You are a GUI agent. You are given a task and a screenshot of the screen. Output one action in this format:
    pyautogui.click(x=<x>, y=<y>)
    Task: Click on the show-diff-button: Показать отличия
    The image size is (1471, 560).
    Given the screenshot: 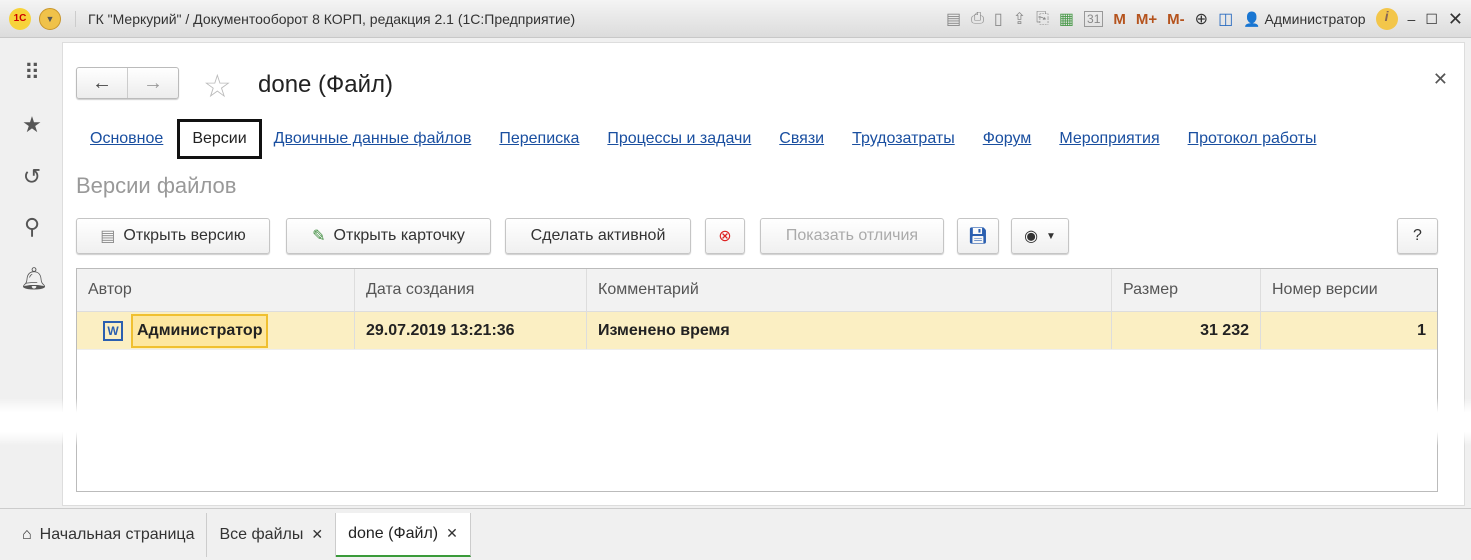 What is the action you would take?
    pyautogui.click(x=852, y=236)
    